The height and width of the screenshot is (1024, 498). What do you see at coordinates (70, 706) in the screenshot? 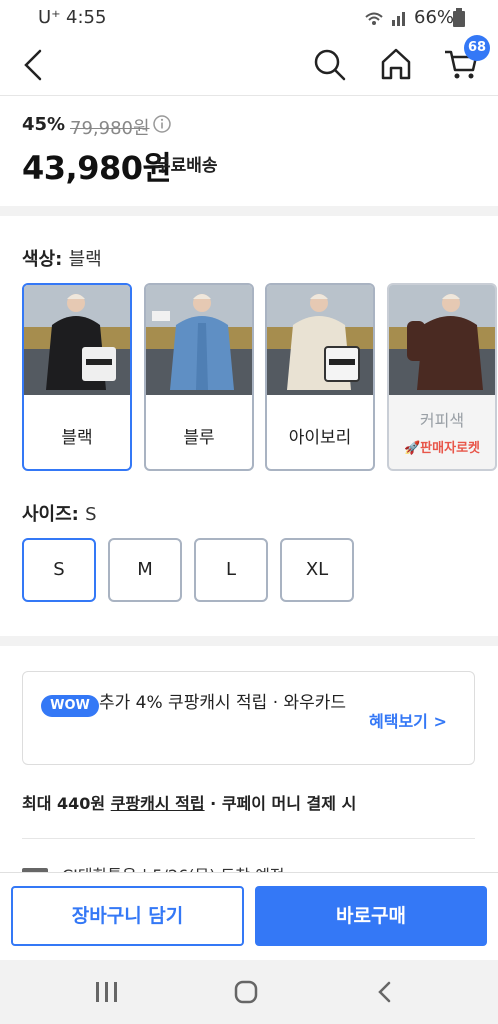
I see `wow-badge: WOW` at bounding box center [70, 706].